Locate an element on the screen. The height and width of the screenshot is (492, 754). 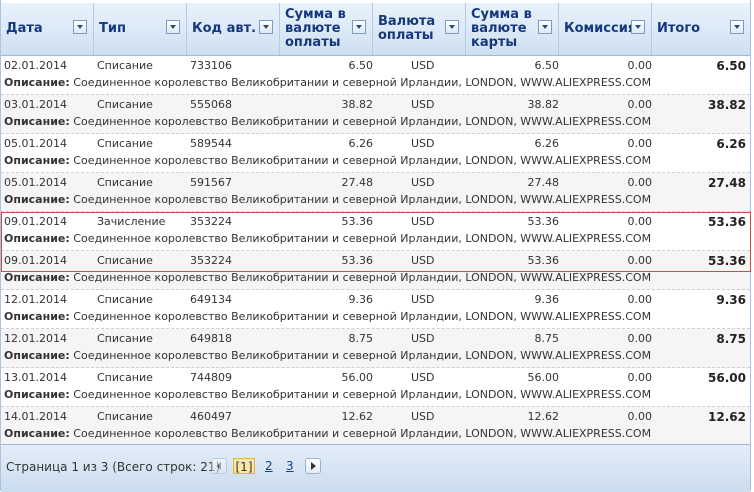
cell-date: 05.01.2014 is located at coordinates (35, 182).